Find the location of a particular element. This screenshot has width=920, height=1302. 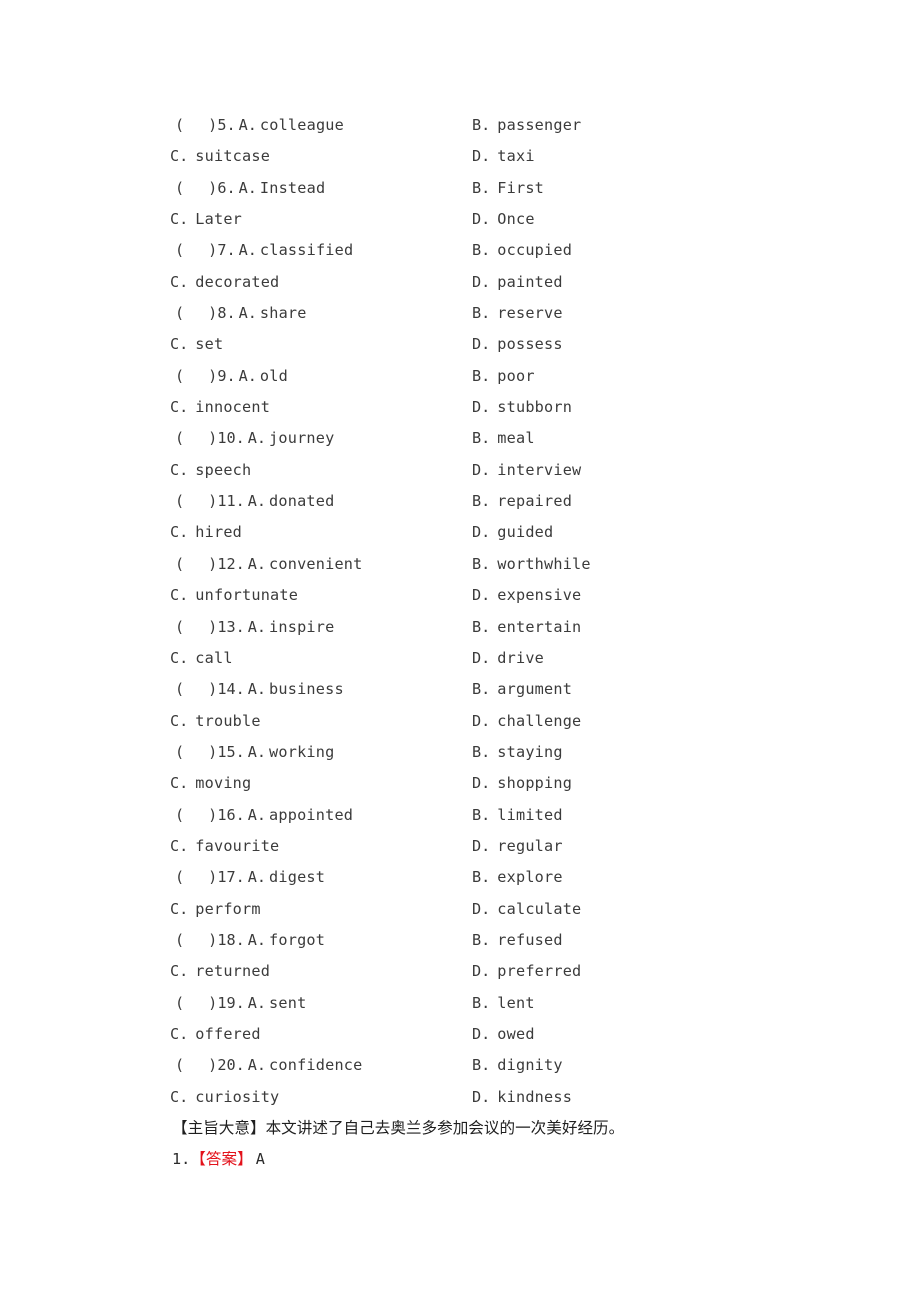

option-c: C. moving is located at coordinates (210, 783).